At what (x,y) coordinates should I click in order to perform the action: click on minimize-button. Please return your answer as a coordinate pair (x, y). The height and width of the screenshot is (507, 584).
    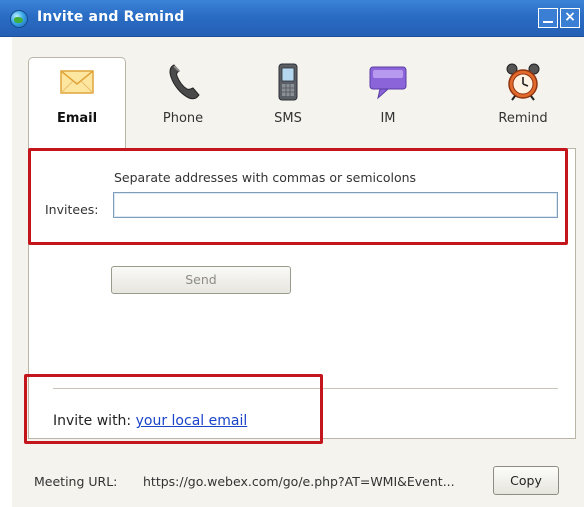
    Looking at the image, I should click on (548, 18).